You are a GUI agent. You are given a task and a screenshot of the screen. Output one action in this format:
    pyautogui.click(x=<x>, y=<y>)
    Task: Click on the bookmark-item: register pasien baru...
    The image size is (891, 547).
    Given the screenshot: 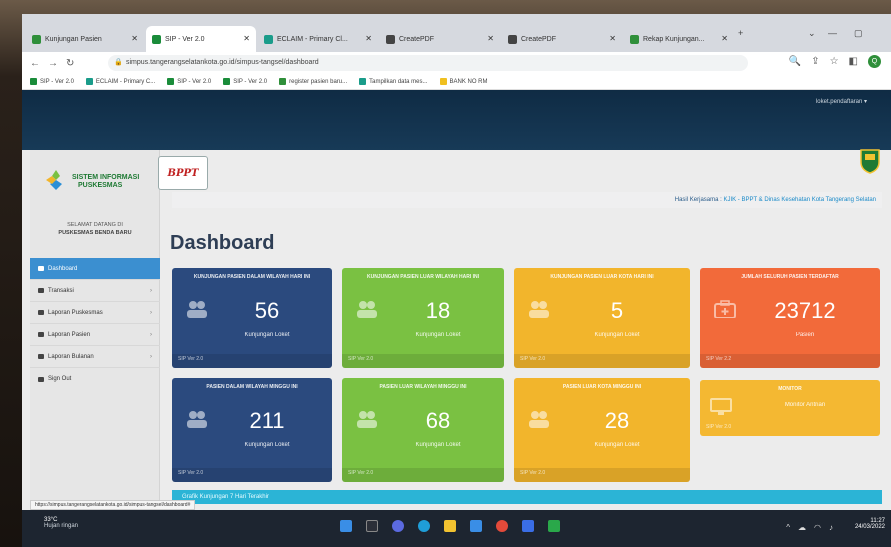 What is the action you would take?
    pyautogui.click(x=313, y=81)
    